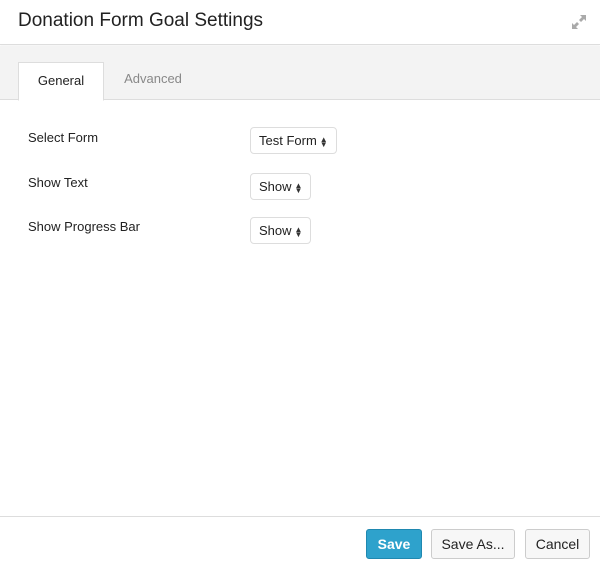 Image resolution: width=600 pixels, height=567 pixels. What do you see at coordinates (394, 544) in the screenshot?
I see `save-button: Save` at bounding box center [394, 544].